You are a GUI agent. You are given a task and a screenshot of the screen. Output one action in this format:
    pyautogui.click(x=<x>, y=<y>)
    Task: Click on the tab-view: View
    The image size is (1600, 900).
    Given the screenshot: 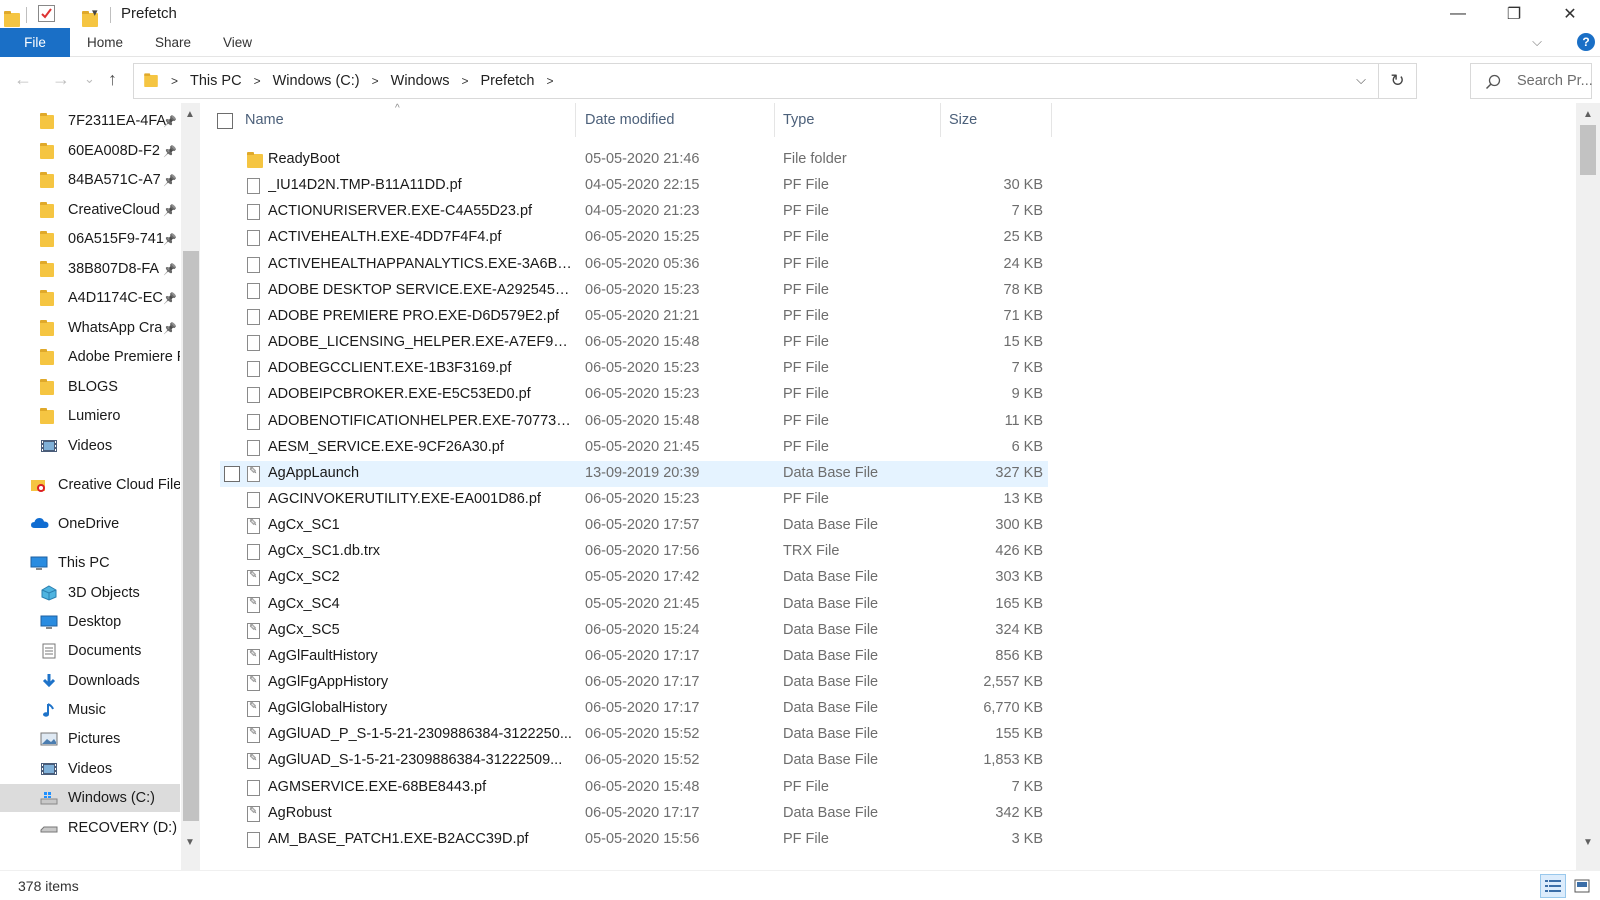 What is the action you would take?
    pyautogui.click(x=237, y=42)
    